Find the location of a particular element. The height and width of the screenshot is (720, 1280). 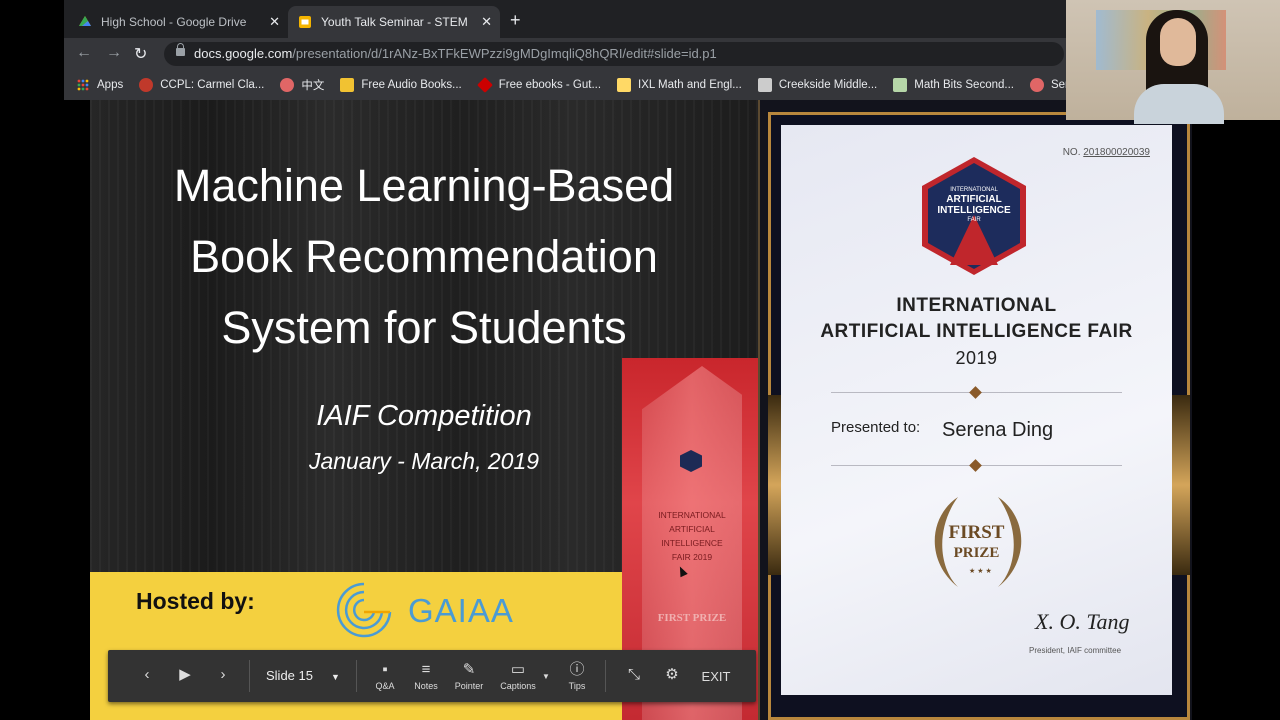

qa-label: Q&A is located at coordinates (385, 686).